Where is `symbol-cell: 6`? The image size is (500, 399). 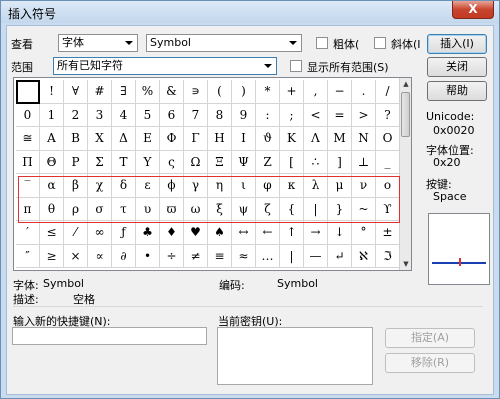
symbol-cell: 6 is located at coordinates (172, 115).